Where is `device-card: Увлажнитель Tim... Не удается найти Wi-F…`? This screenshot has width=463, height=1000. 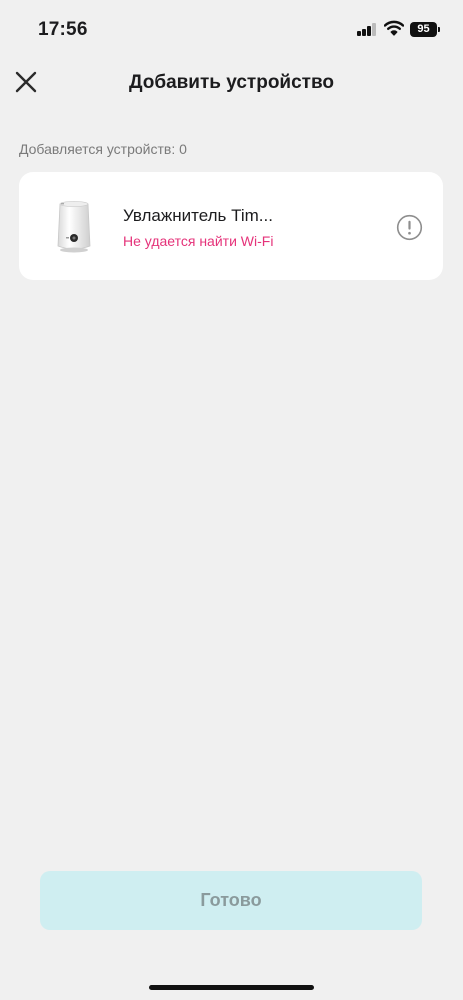 device-card: Увлажнитель Tim... Не удается найти Wi-F… is located at coordinates (231, 226).